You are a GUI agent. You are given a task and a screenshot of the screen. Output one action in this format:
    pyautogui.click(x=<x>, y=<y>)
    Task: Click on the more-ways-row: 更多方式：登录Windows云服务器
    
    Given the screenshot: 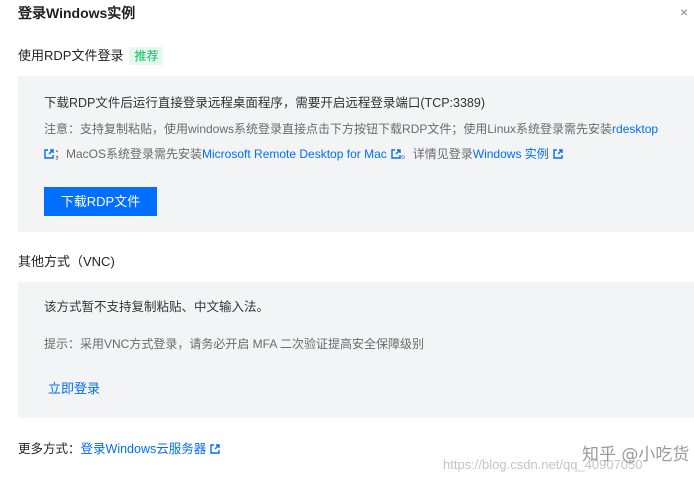 What is the action you would take?
    pyautogui.click(x=119, y=449)
    